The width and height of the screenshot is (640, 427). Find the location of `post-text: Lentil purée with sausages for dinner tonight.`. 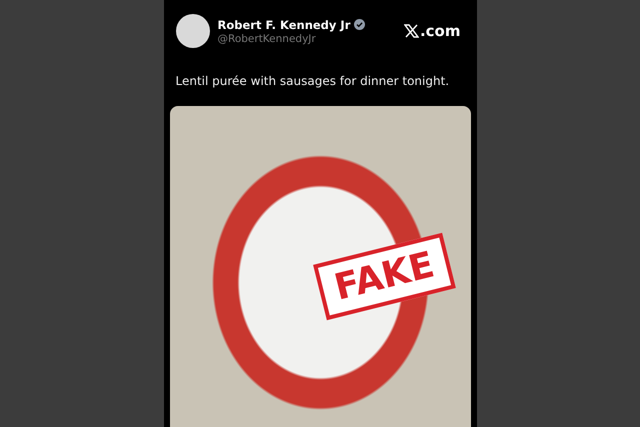

post-text: Lentil purée with sausages for dinner tonight. is located at coordinates (313, 81).